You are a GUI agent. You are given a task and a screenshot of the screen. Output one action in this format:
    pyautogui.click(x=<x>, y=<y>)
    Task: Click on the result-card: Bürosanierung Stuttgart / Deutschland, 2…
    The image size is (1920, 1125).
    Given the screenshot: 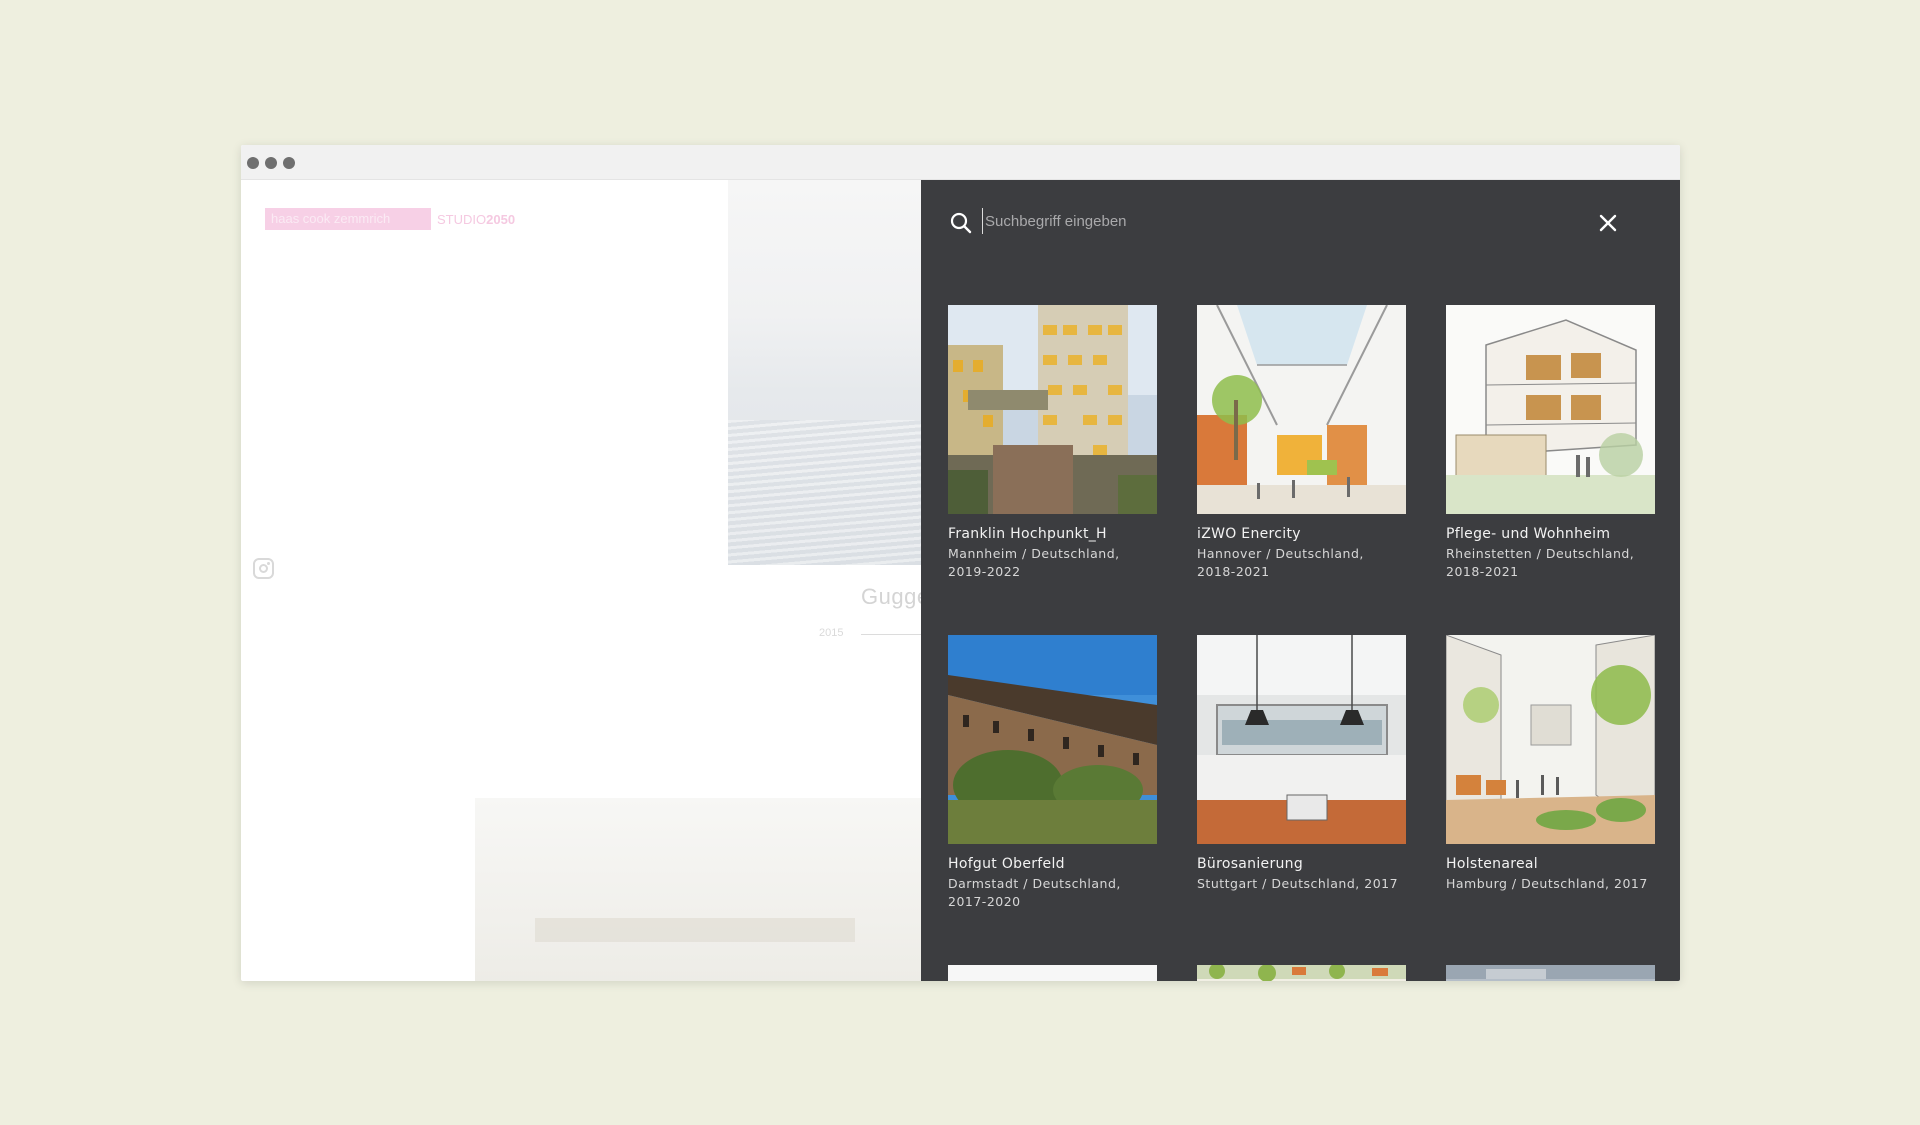 What is the action you would take?
    pyautogui.click(x=1301, y=764)
    